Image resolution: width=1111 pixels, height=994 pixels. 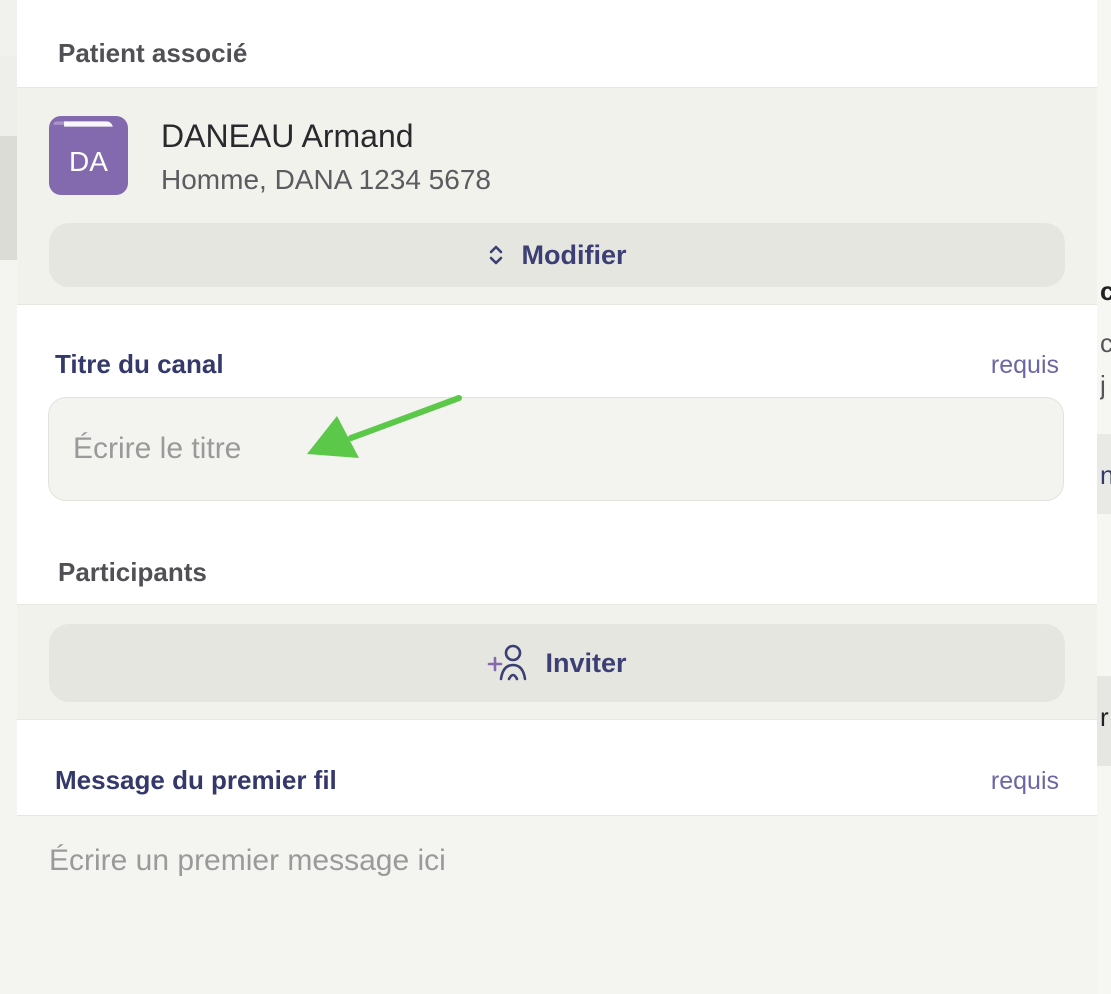 I want to click on background-fragment-text: cl, so click(x=1105, y=343).